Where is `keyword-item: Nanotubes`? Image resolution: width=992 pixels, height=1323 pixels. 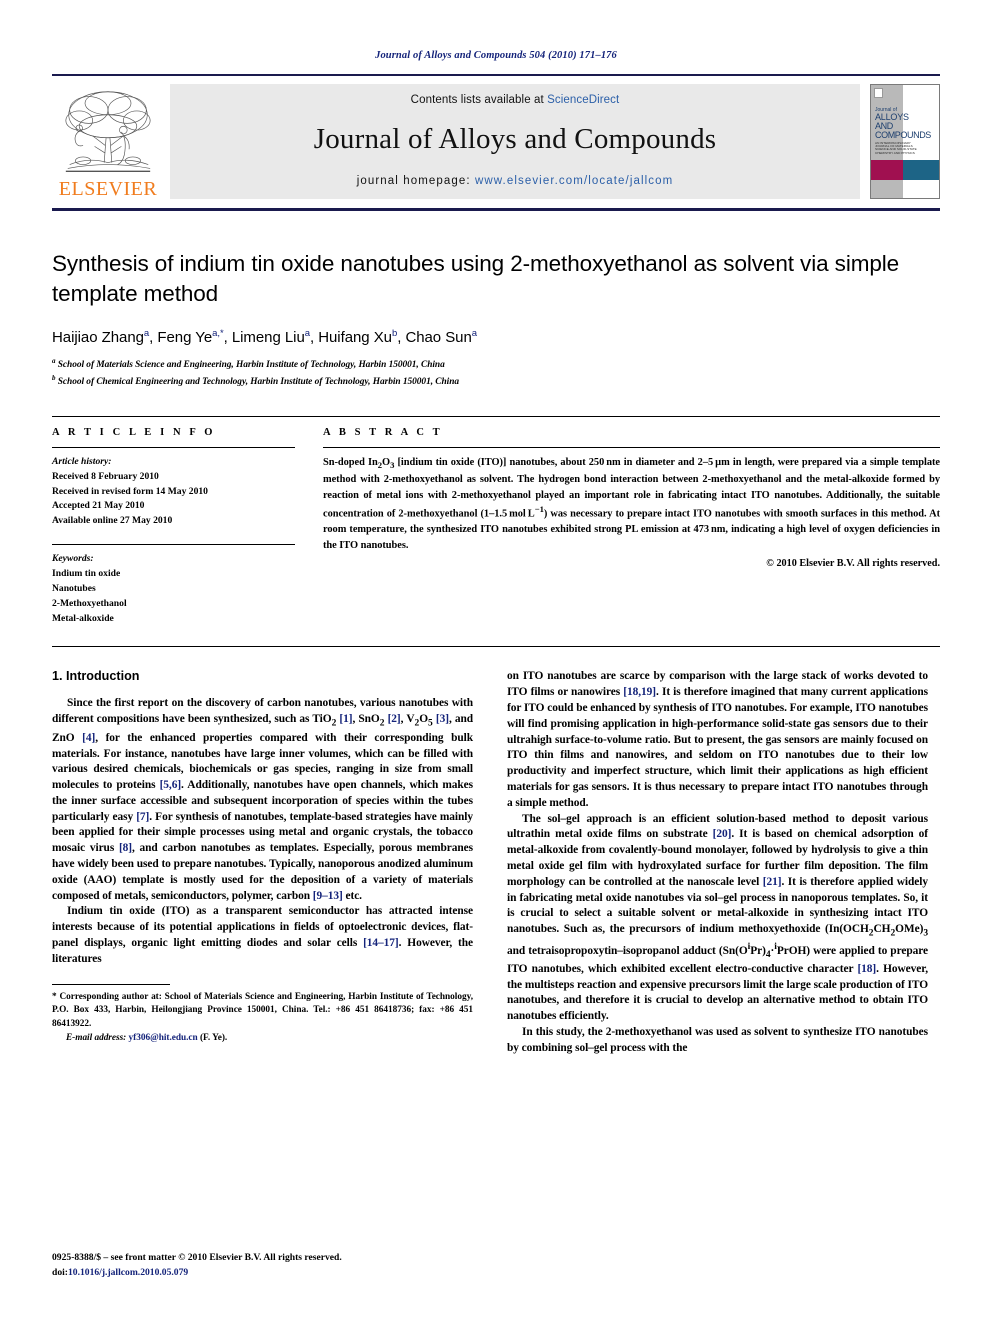
keyword-item: Nanotubes is located at coordinates (74, 588).